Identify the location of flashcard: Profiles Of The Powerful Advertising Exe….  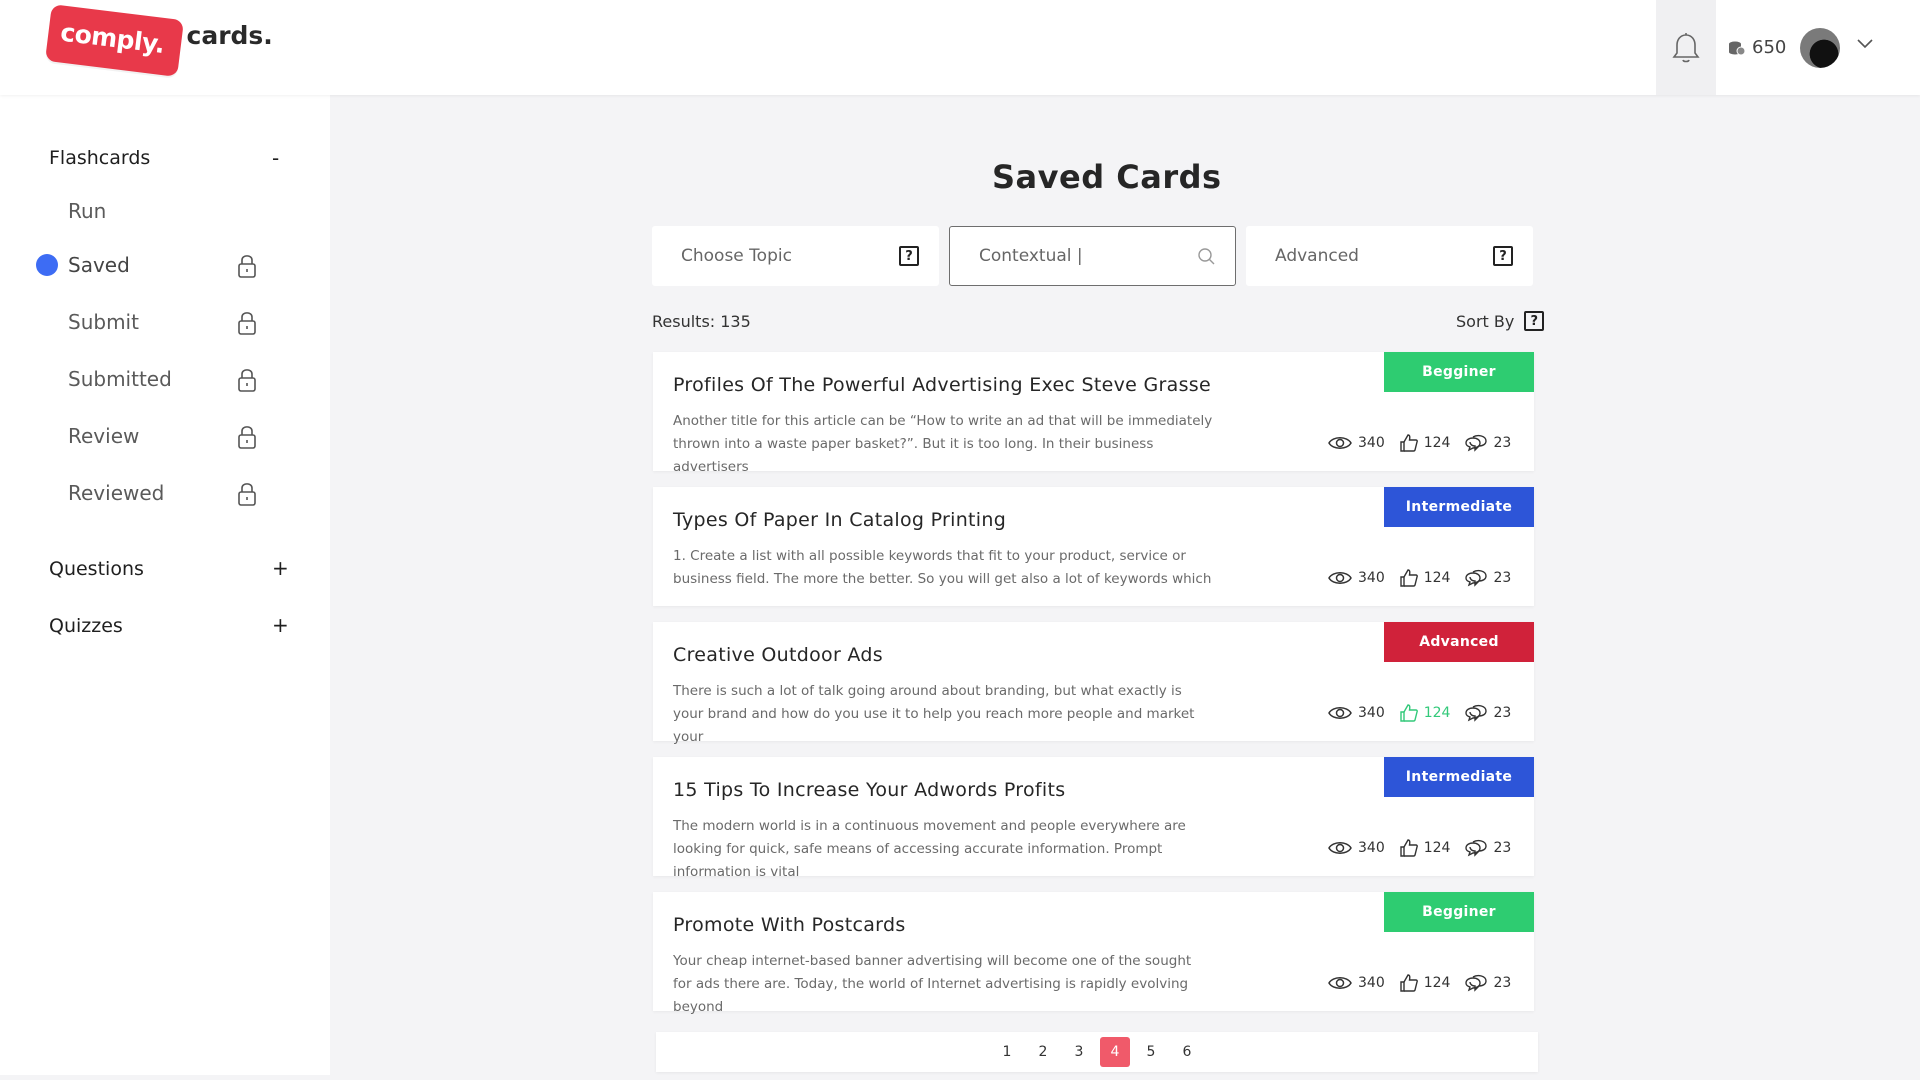
(1093, 413).